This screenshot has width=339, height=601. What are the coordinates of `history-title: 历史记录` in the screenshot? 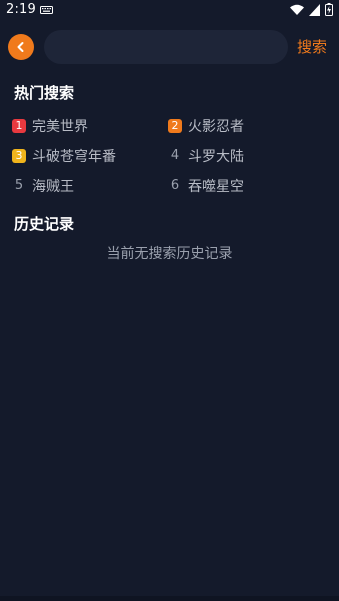 It's located at (44, 224).